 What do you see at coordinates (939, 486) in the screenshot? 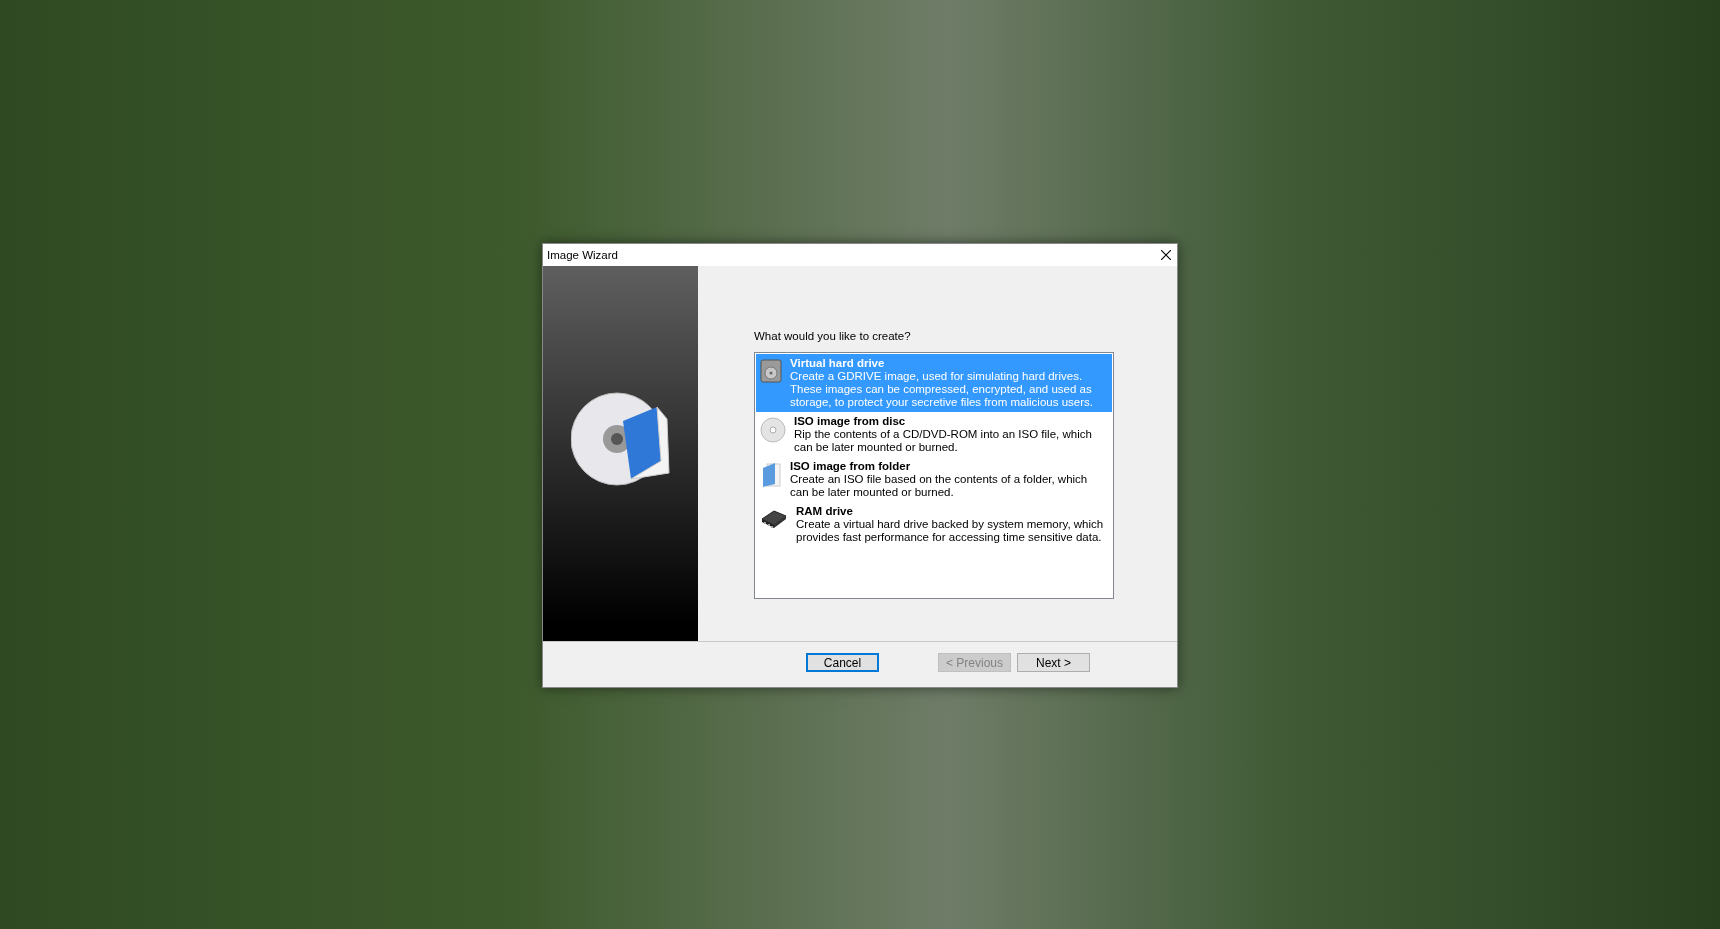
I see `option-description: Create an ISO file based on the contents of a folder, which can be later mounted or burned.` at bounding box center [939, 486].